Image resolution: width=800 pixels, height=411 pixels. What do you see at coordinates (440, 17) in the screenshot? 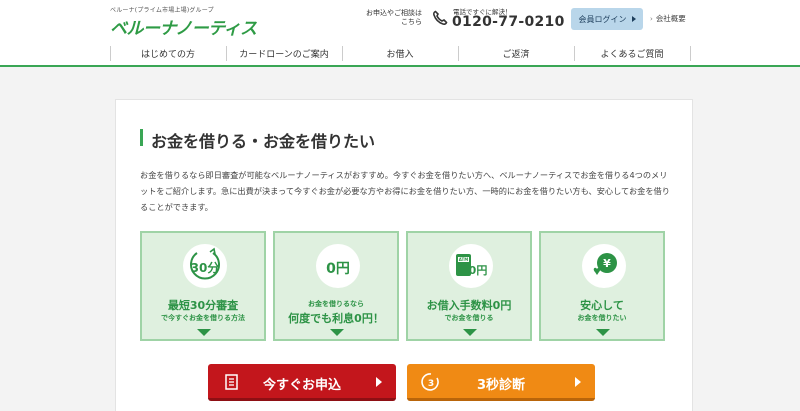
I see `phone-icon` at bounding box center [440, 17].